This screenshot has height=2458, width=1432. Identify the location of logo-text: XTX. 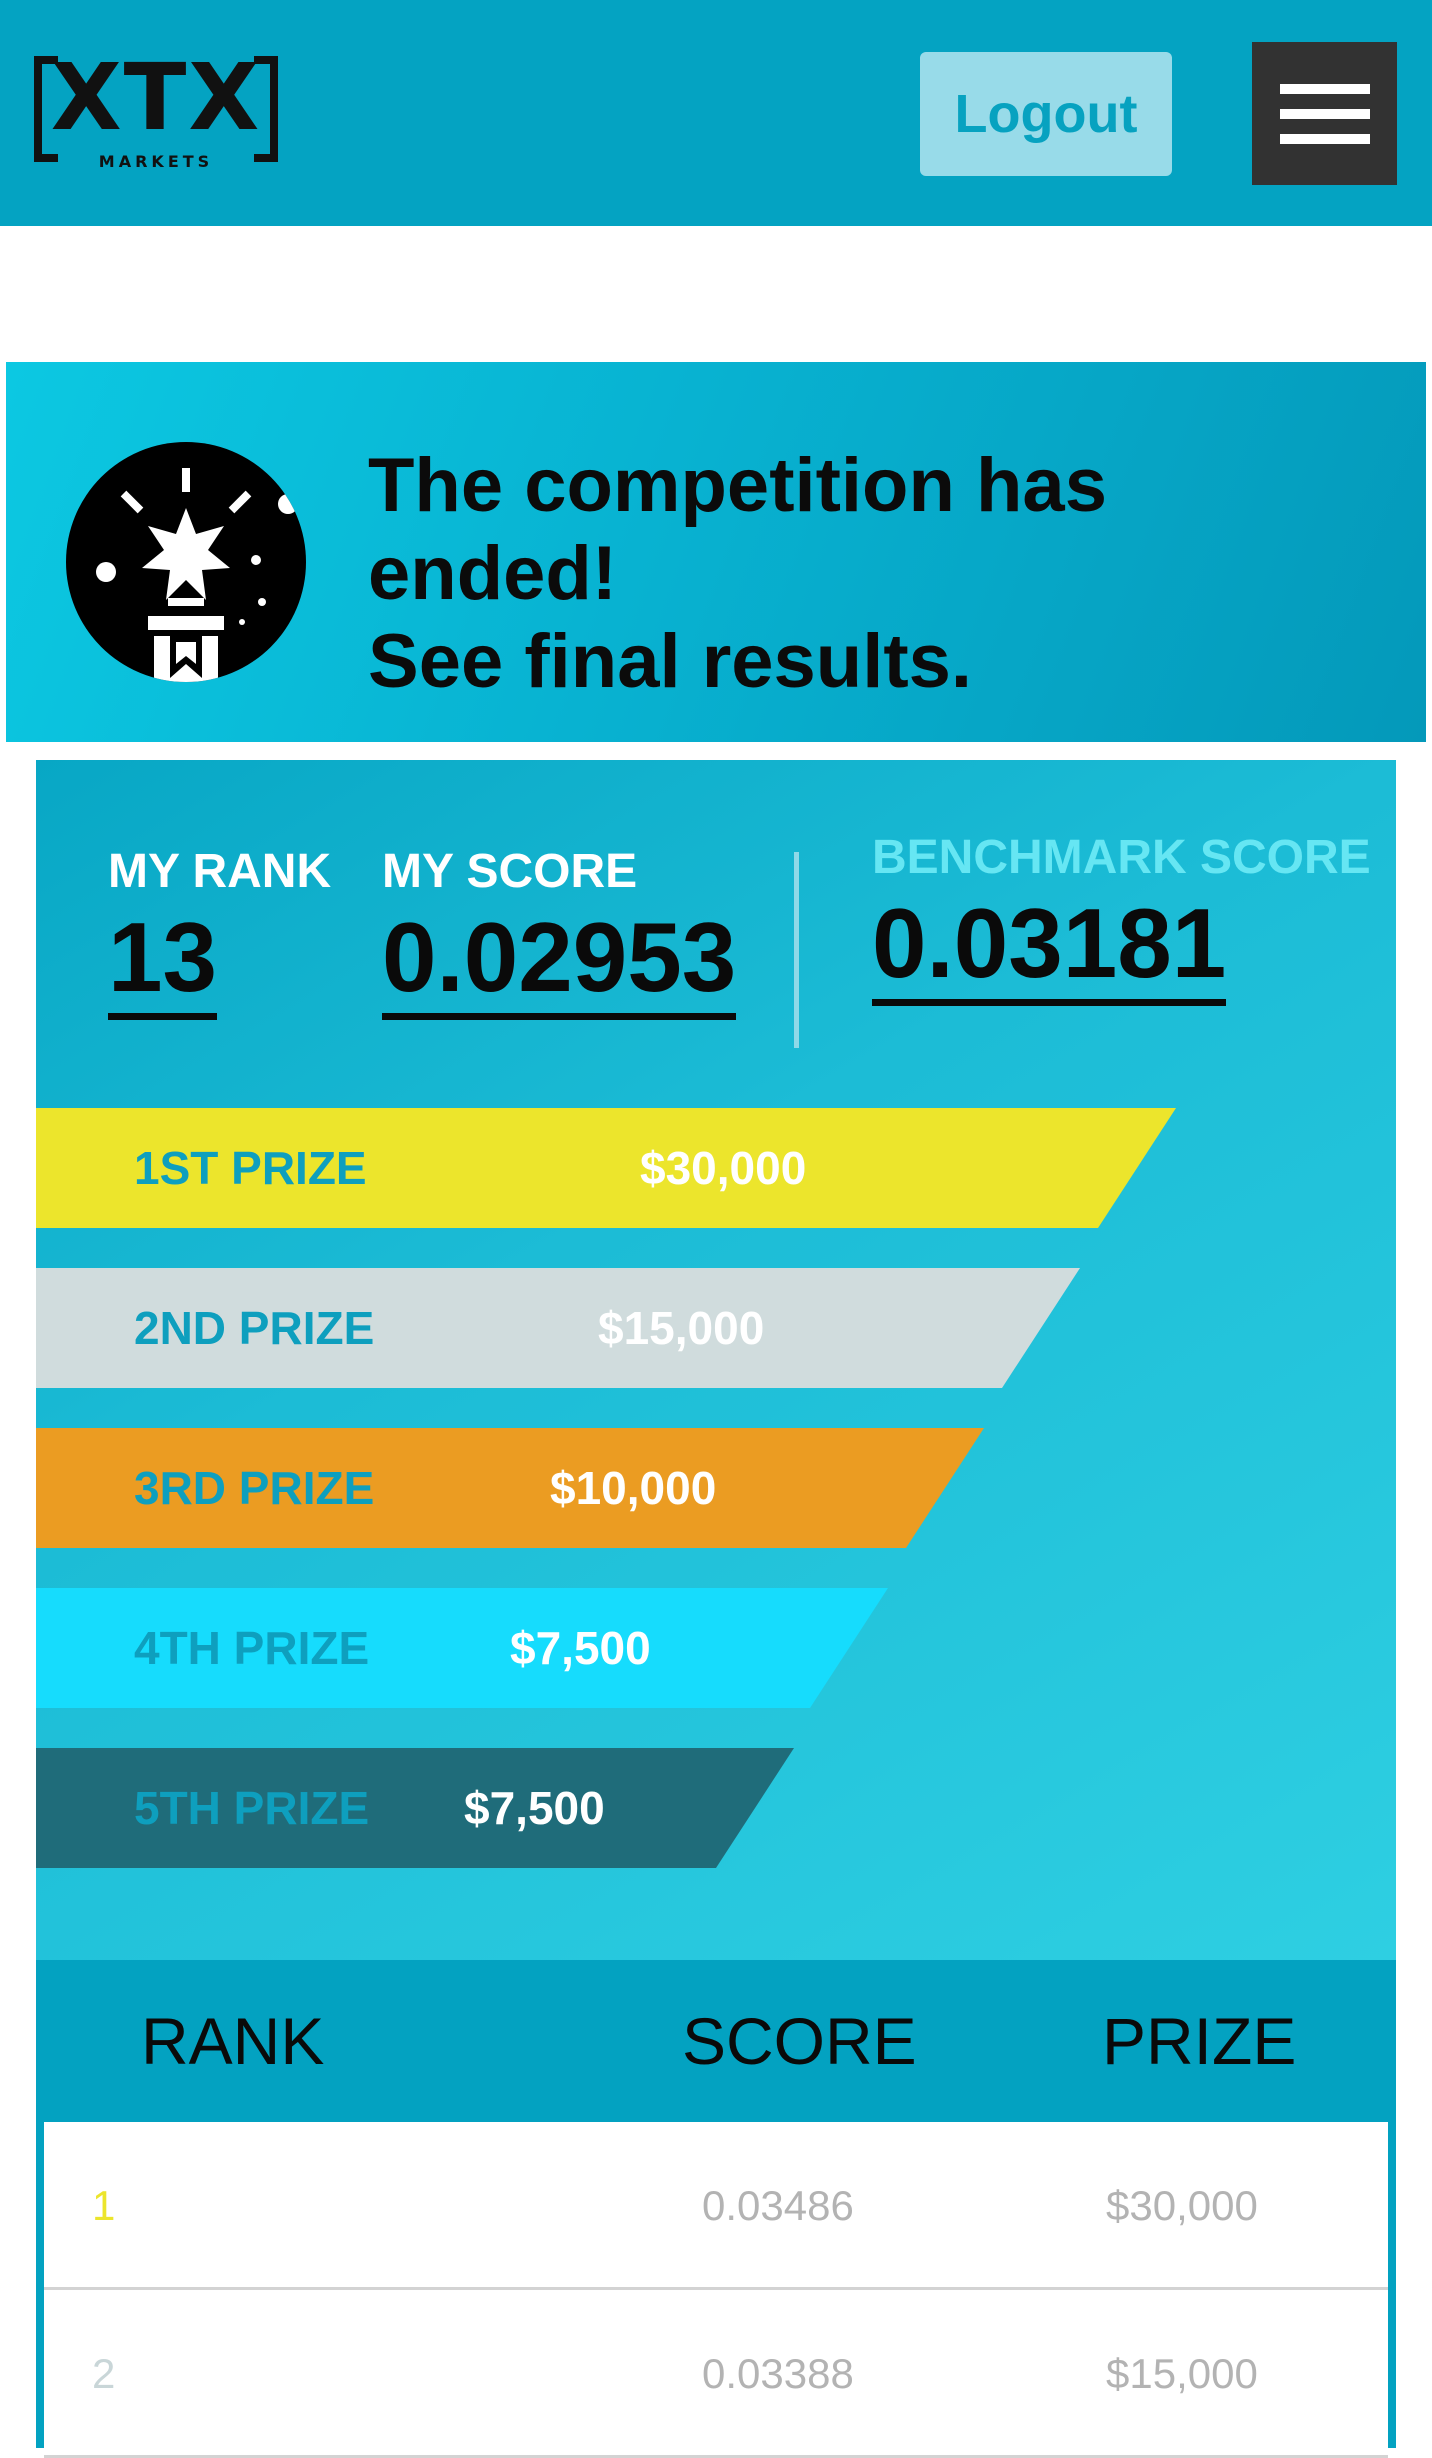
(156, 97).